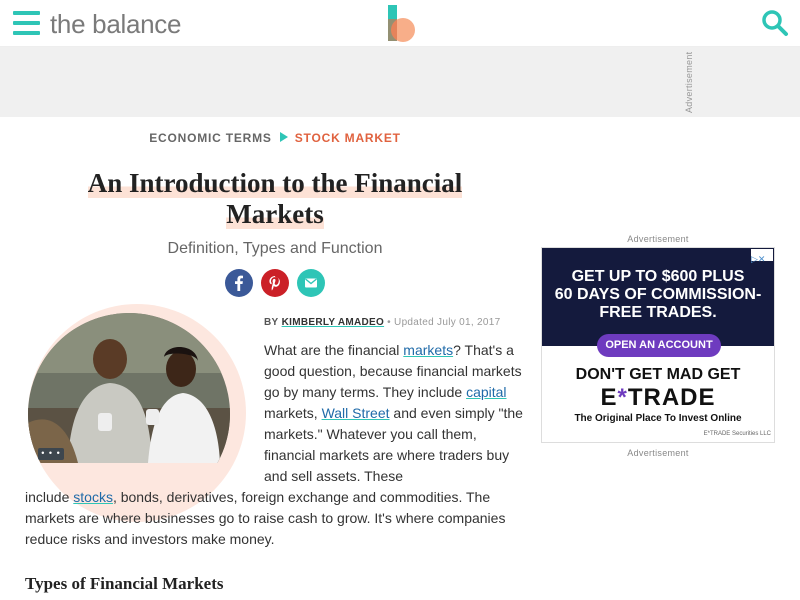  I want to click on pinterest-share-button, so click(275, 283).